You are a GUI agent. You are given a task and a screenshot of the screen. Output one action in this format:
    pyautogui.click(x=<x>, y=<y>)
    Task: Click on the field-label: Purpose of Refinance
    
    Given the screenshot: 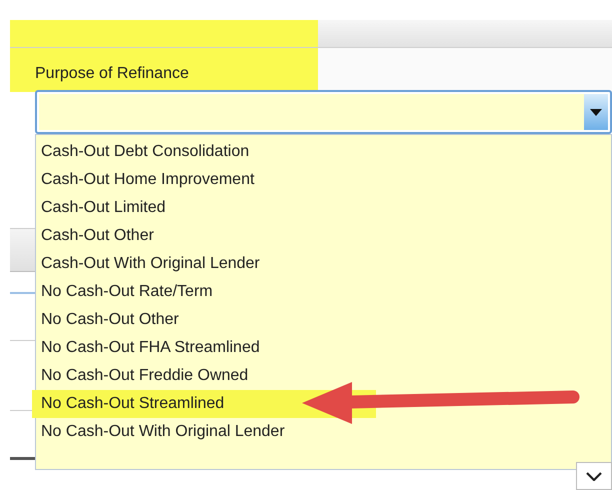 What is the action you would take?
    pyautogui.click(x=112, y=73)
    